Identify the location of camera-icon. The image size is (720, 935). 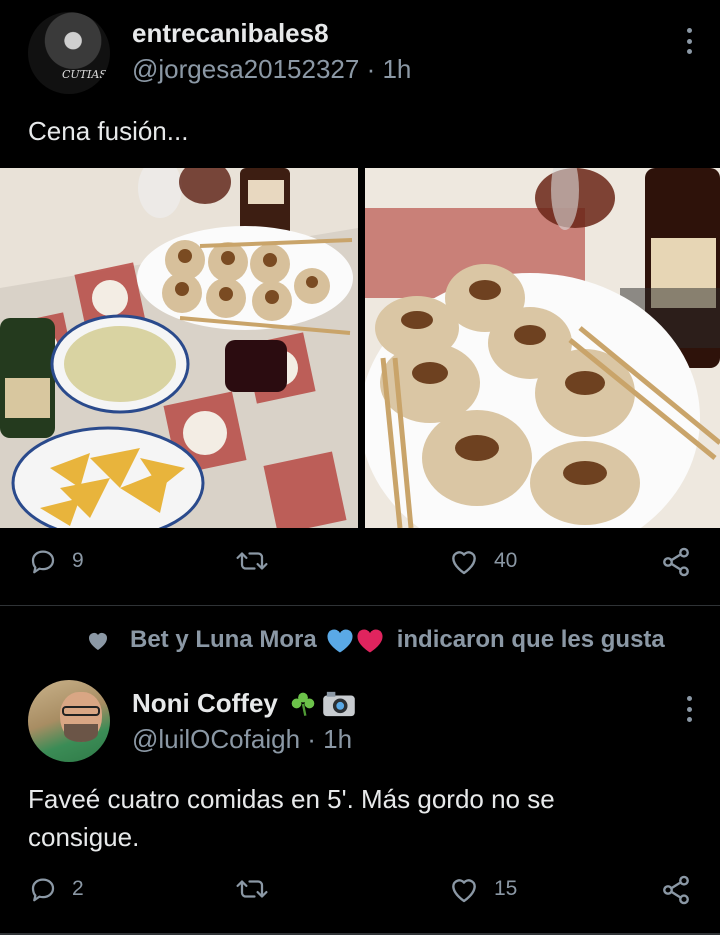
(339, 703).